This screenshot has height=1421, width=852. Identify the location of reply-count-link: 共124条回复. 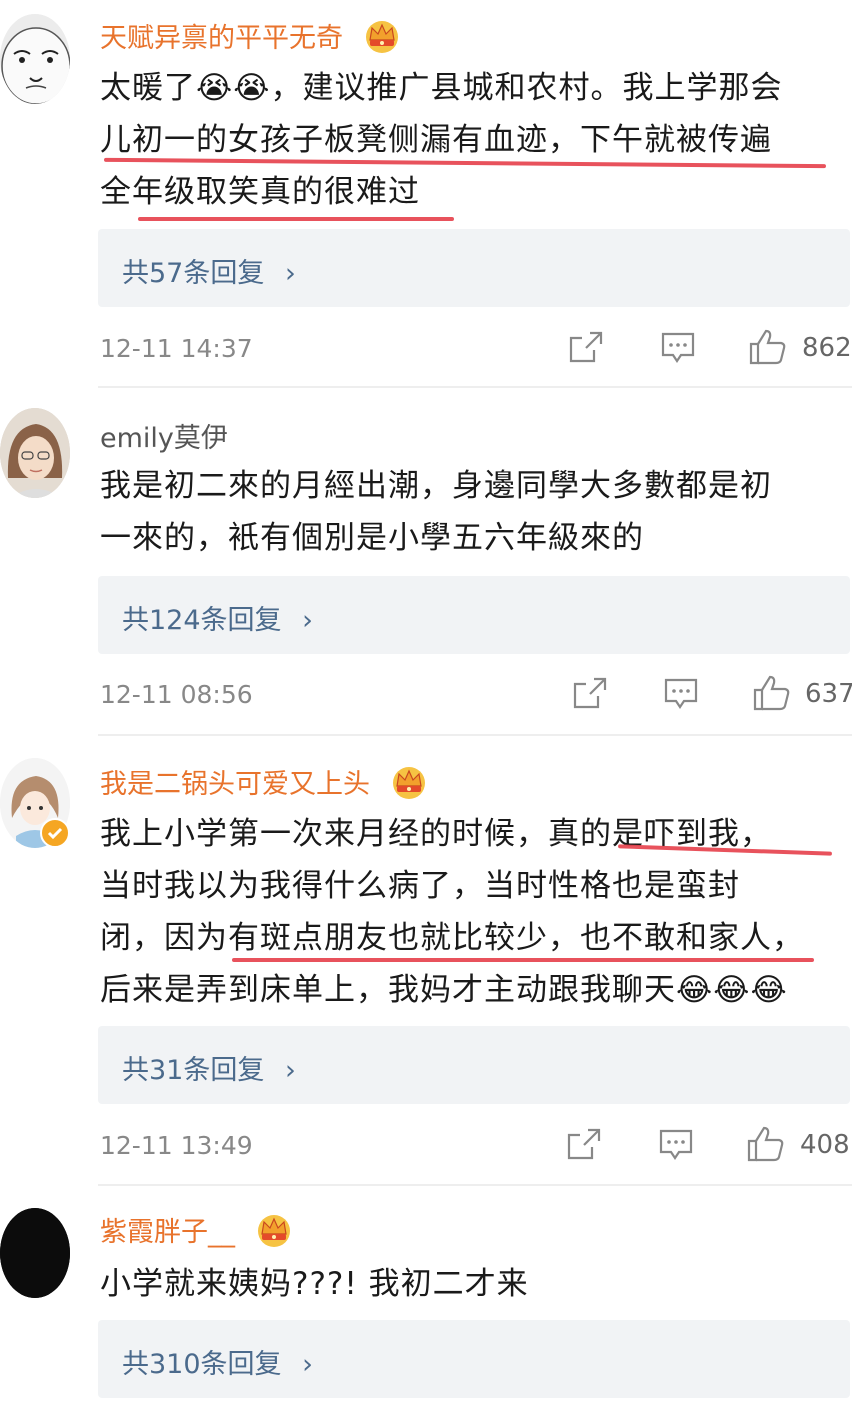
(202, 620).